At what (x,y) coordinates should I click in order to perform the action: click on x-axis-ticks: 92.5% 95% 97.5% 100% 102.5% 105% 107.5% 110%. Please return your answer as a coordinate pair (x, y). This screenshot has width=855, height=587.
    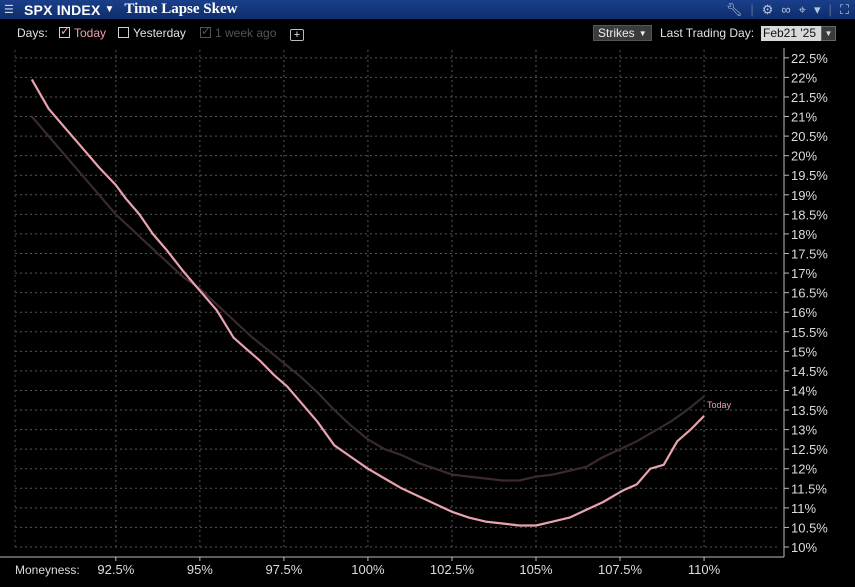
    Looking at the image, I should click on (409, 567).